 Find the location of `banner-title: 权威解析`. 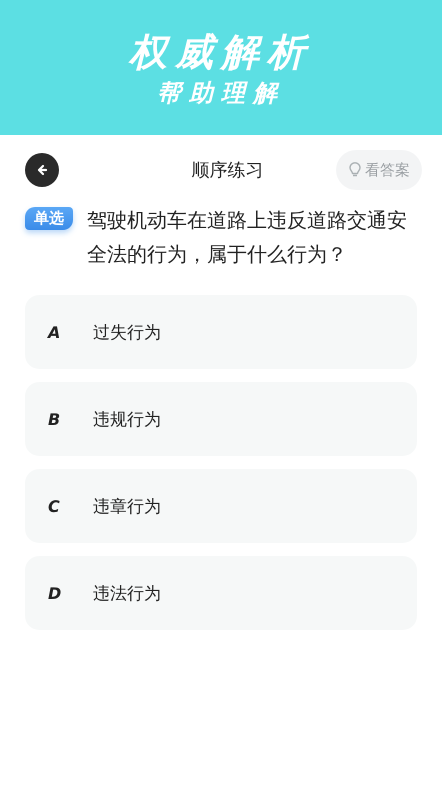

banner-title: 权威解析 is located at coordinates (221, 52).